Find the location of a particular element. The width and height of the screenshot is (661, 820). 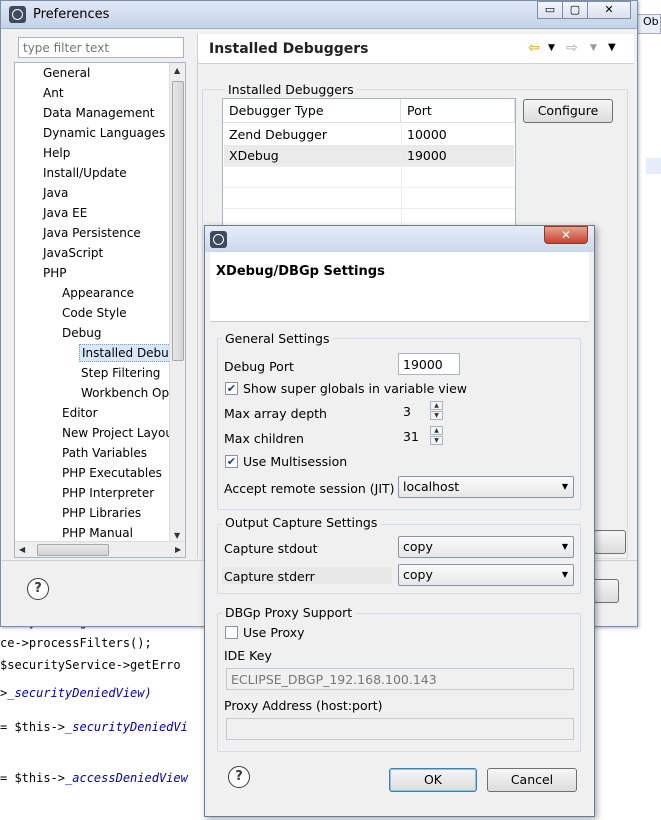

filter-input is located at coordinates (101, 47).